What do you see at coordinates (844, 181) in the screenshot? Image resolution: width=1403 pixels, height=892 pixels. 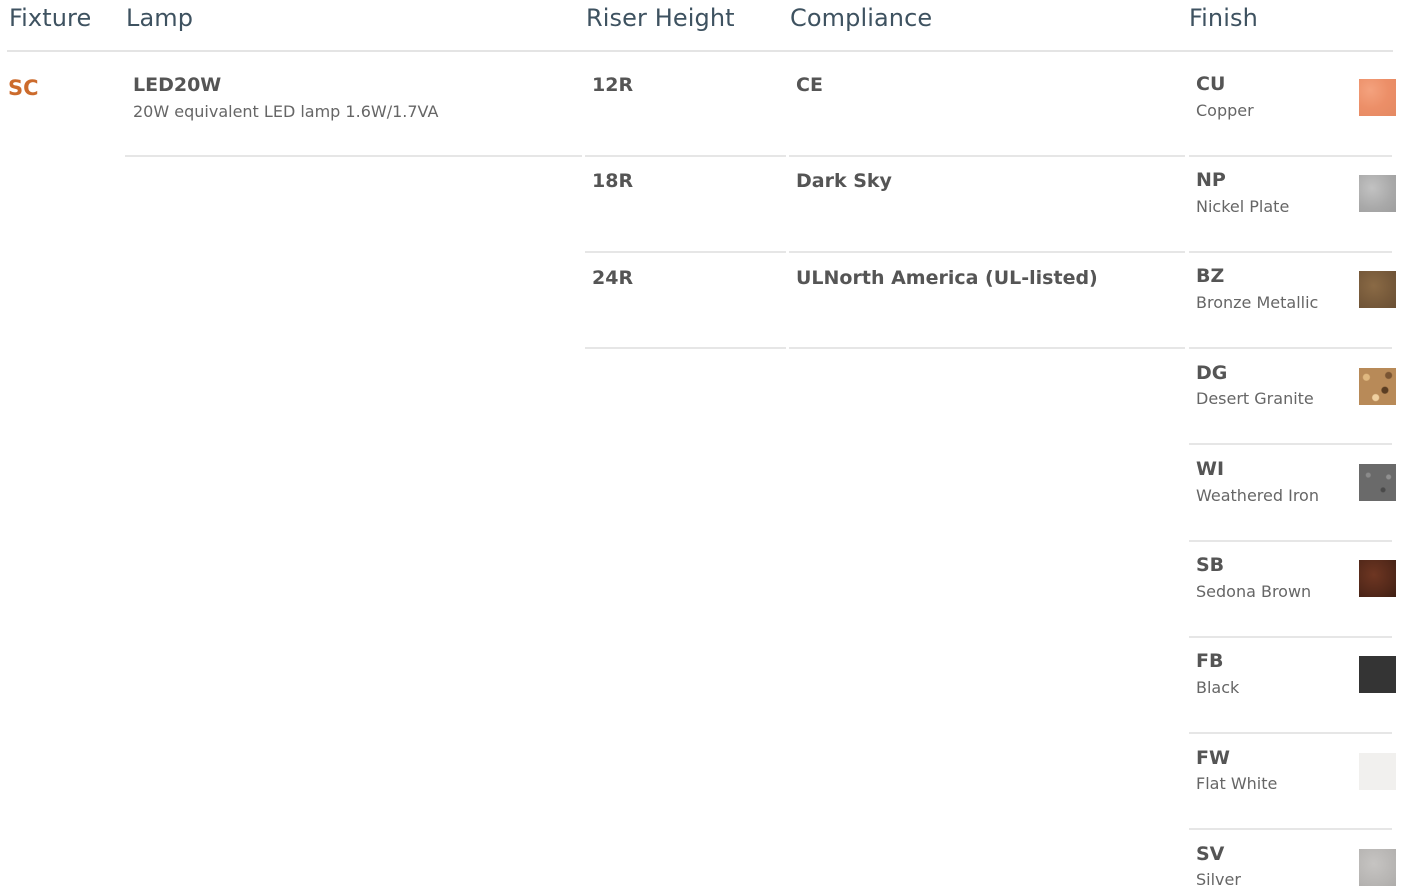 I see `compliance-label: Dark Sky` at bounding box center [844, 181].